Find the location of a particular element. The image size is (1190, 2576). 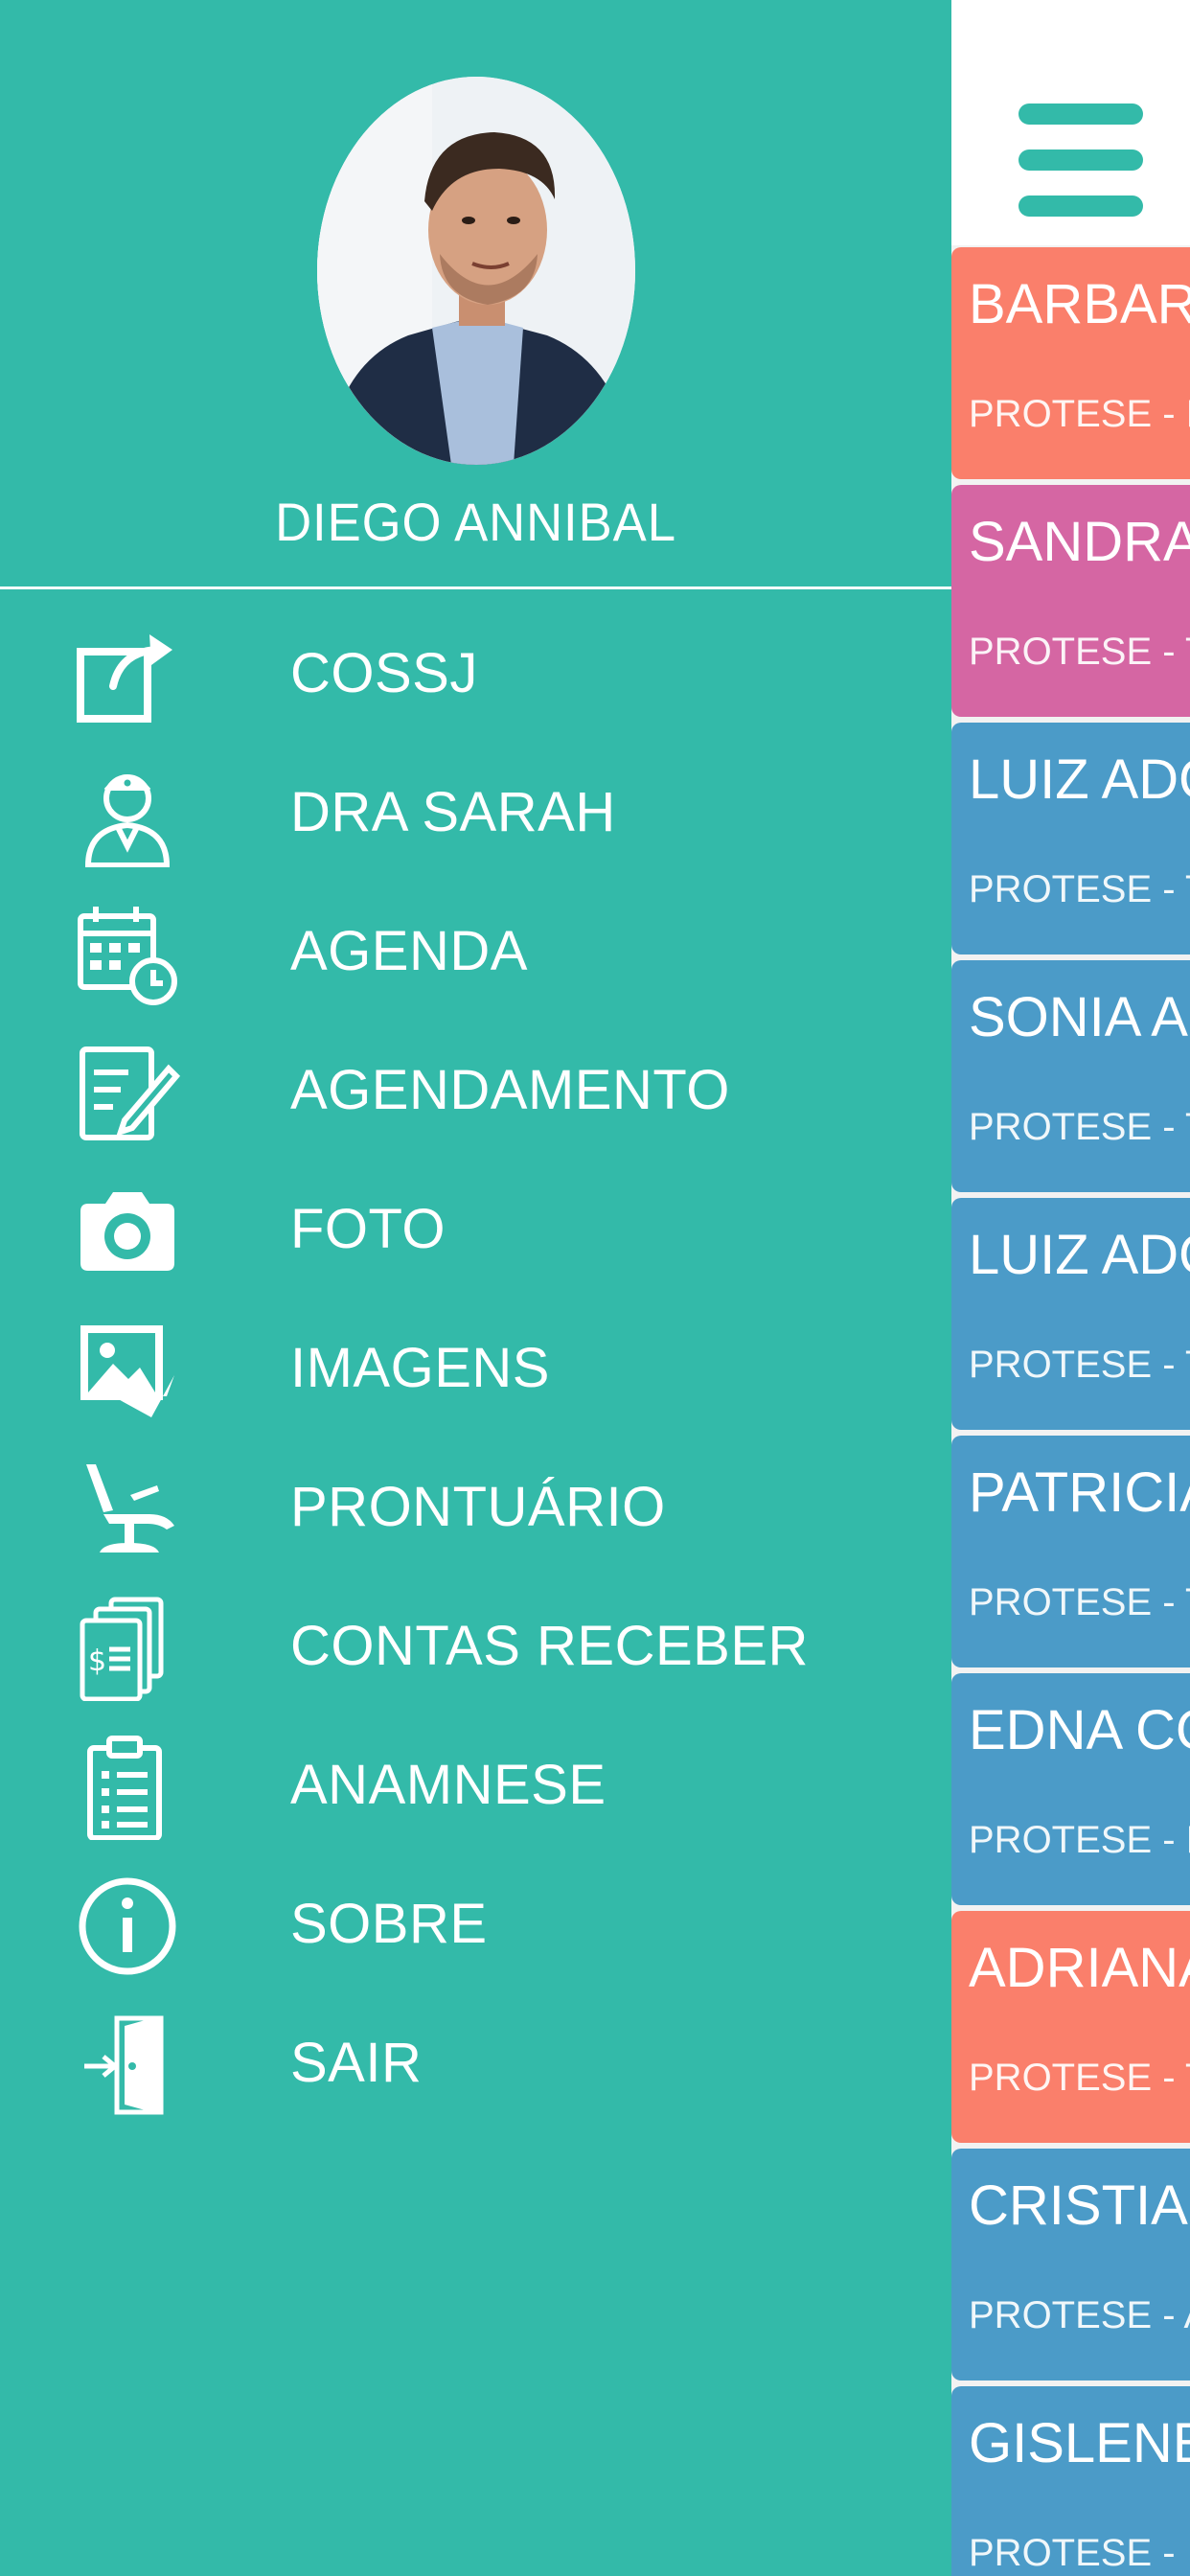

patient-name: EDNA CO is located at coordinates (1079, 1730).